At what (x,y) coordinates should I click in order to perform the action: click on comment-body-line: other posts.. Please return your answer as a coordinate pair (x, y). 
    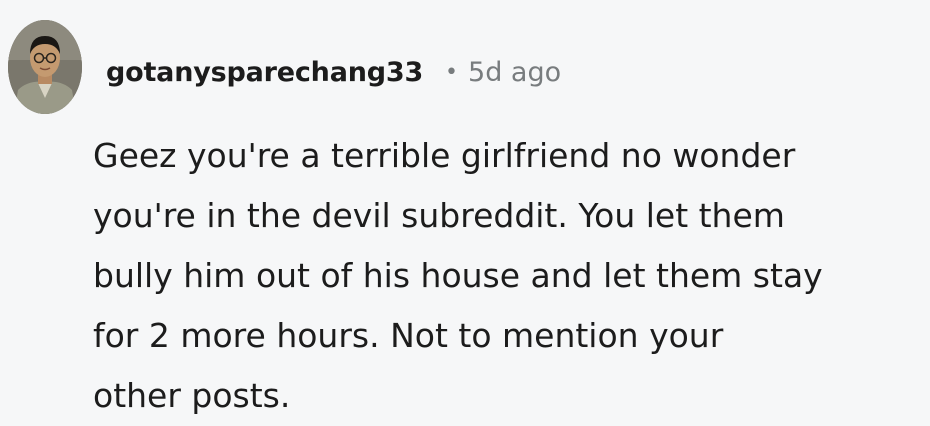
    Looking at the image, I should click on (192, 395).